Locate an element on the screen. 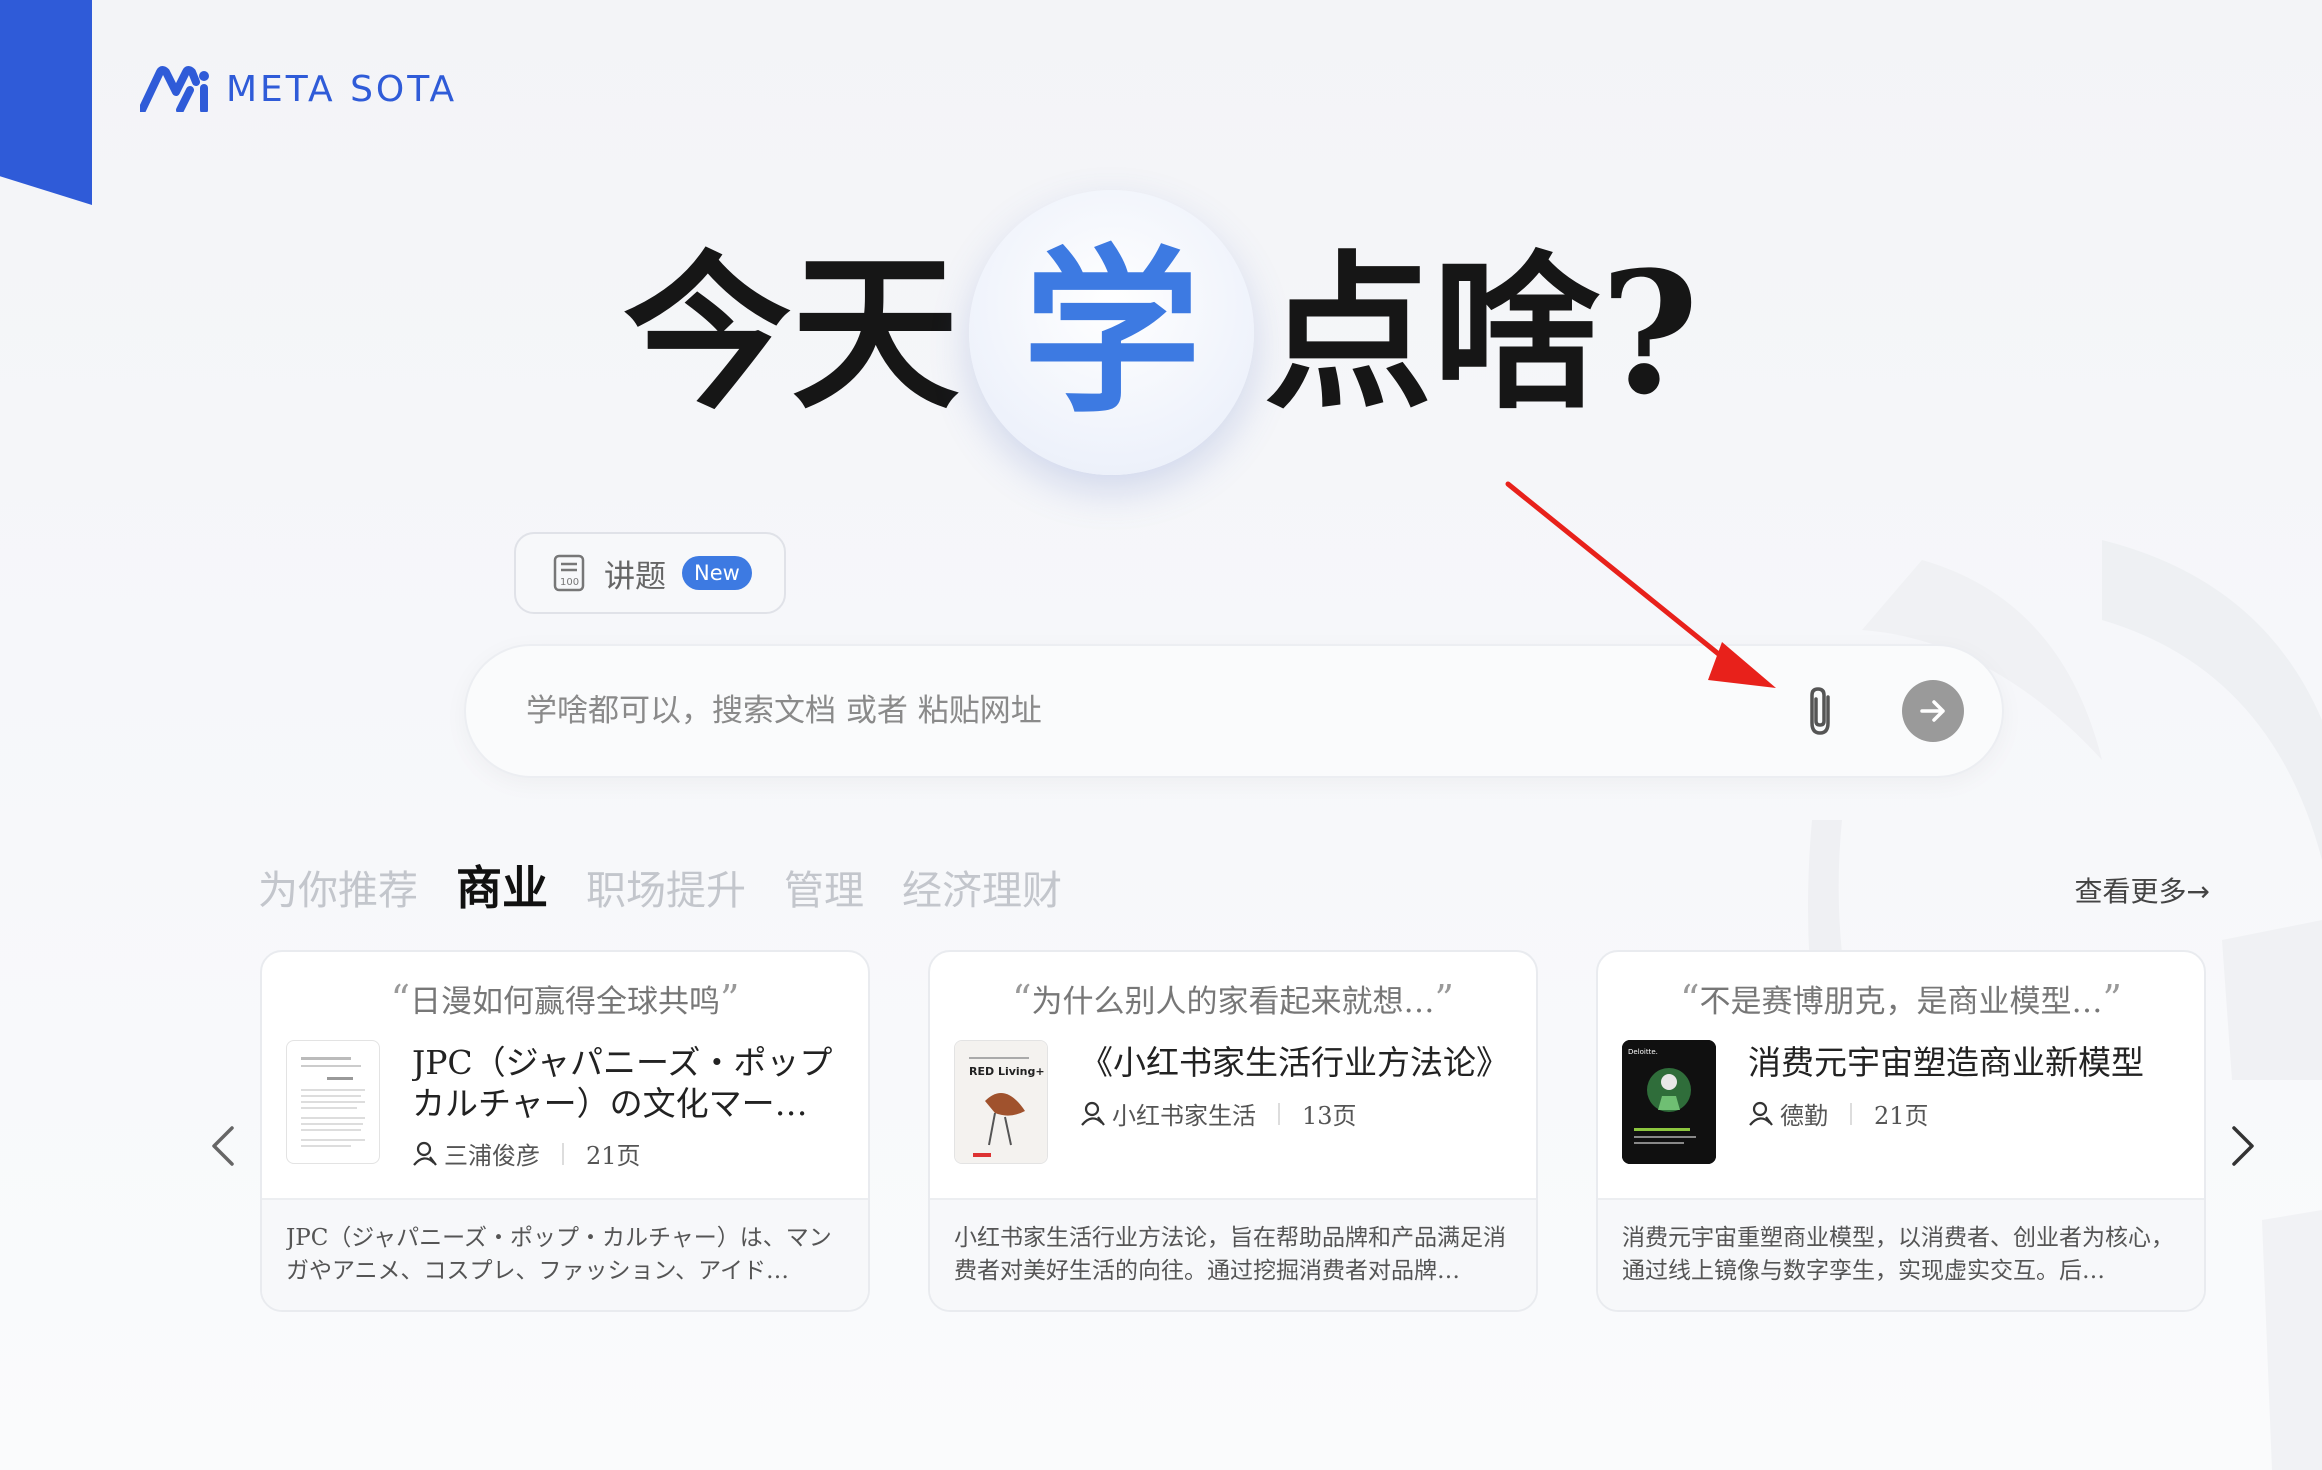 This screenshot has height=1470, width=2322. card-author: 德勤 is located at coordinates (1804, 1116).